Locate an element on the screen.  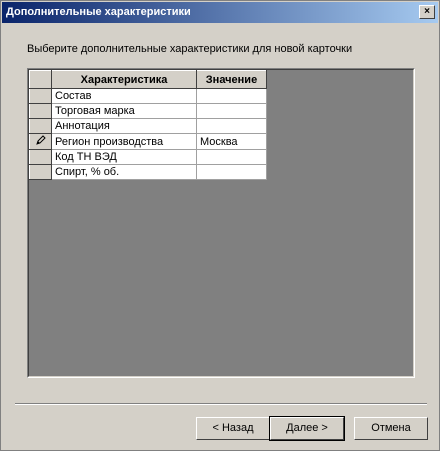
cell-characteristic: Аннотация is located at coordinates (124, 126).